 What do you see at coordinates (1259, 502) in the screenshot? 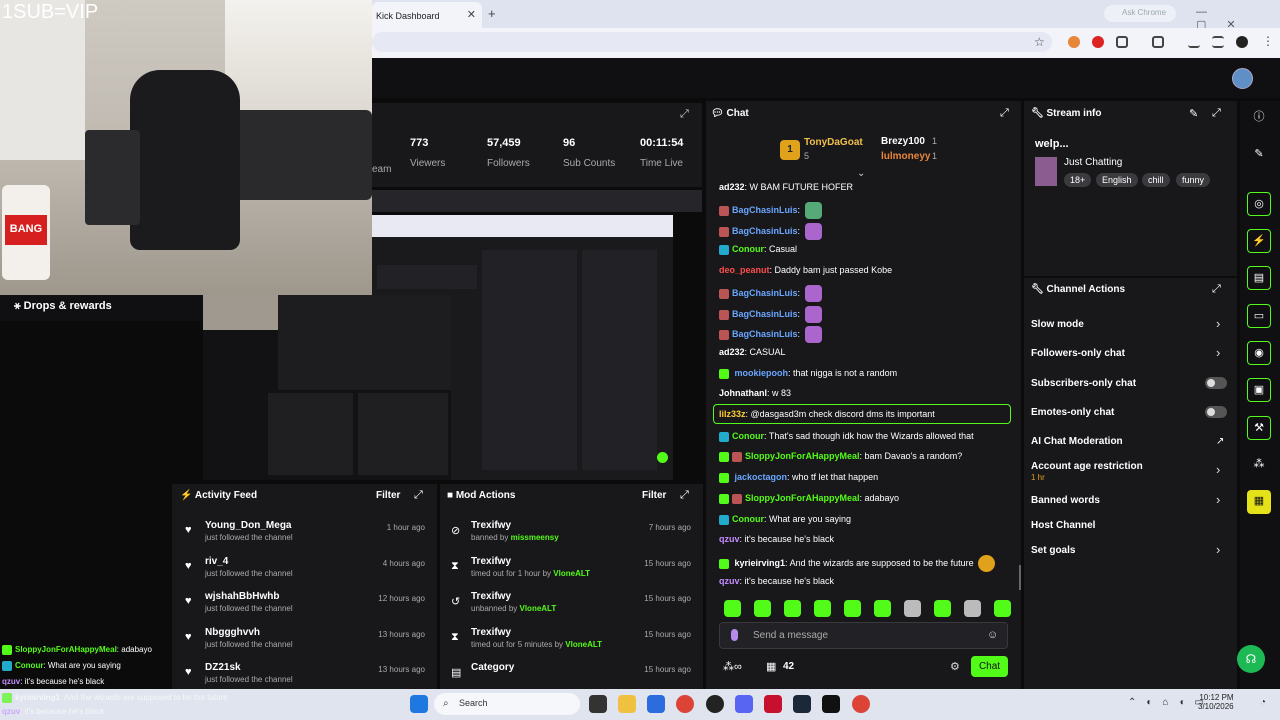
I see `clapperboard-icon: ▦` at bounding box center [1259, 502].